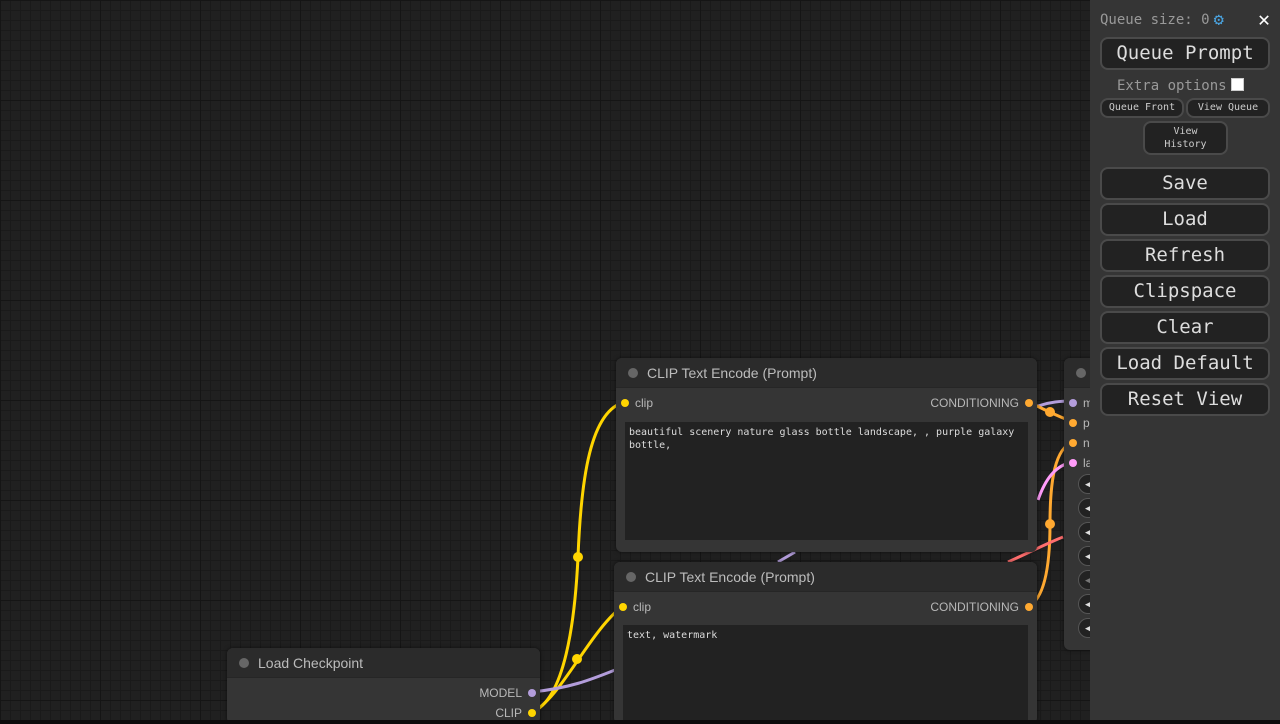  What do you see at coordinates (1172, 86) in the screenshot?
I see `extra-options-label: Extra options` at bounding box center [1172, 86].